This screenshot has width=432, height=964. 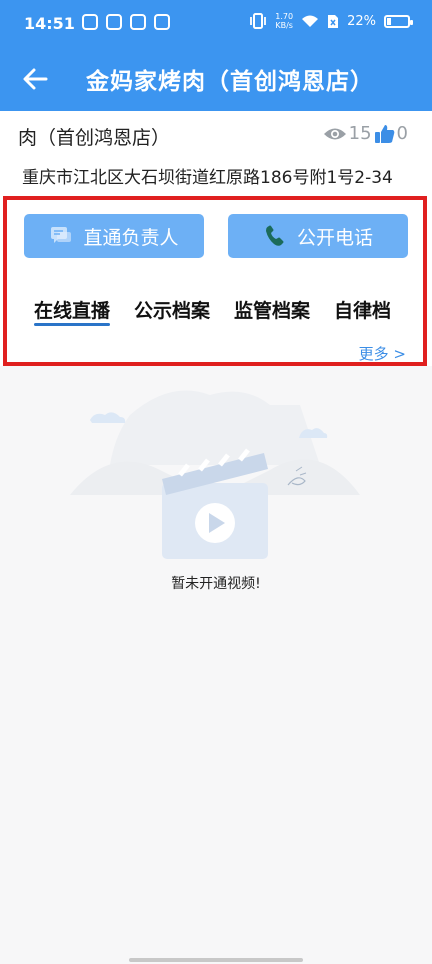 I want to click on eye-icon, so click(x=334, y=133).